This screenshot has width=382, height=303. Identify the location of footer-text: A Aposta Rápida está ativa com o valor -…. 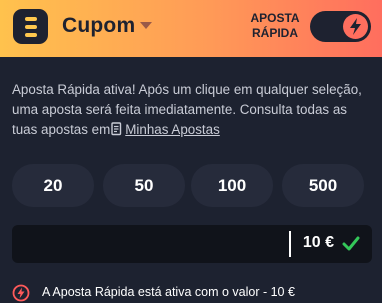
(168, 292).